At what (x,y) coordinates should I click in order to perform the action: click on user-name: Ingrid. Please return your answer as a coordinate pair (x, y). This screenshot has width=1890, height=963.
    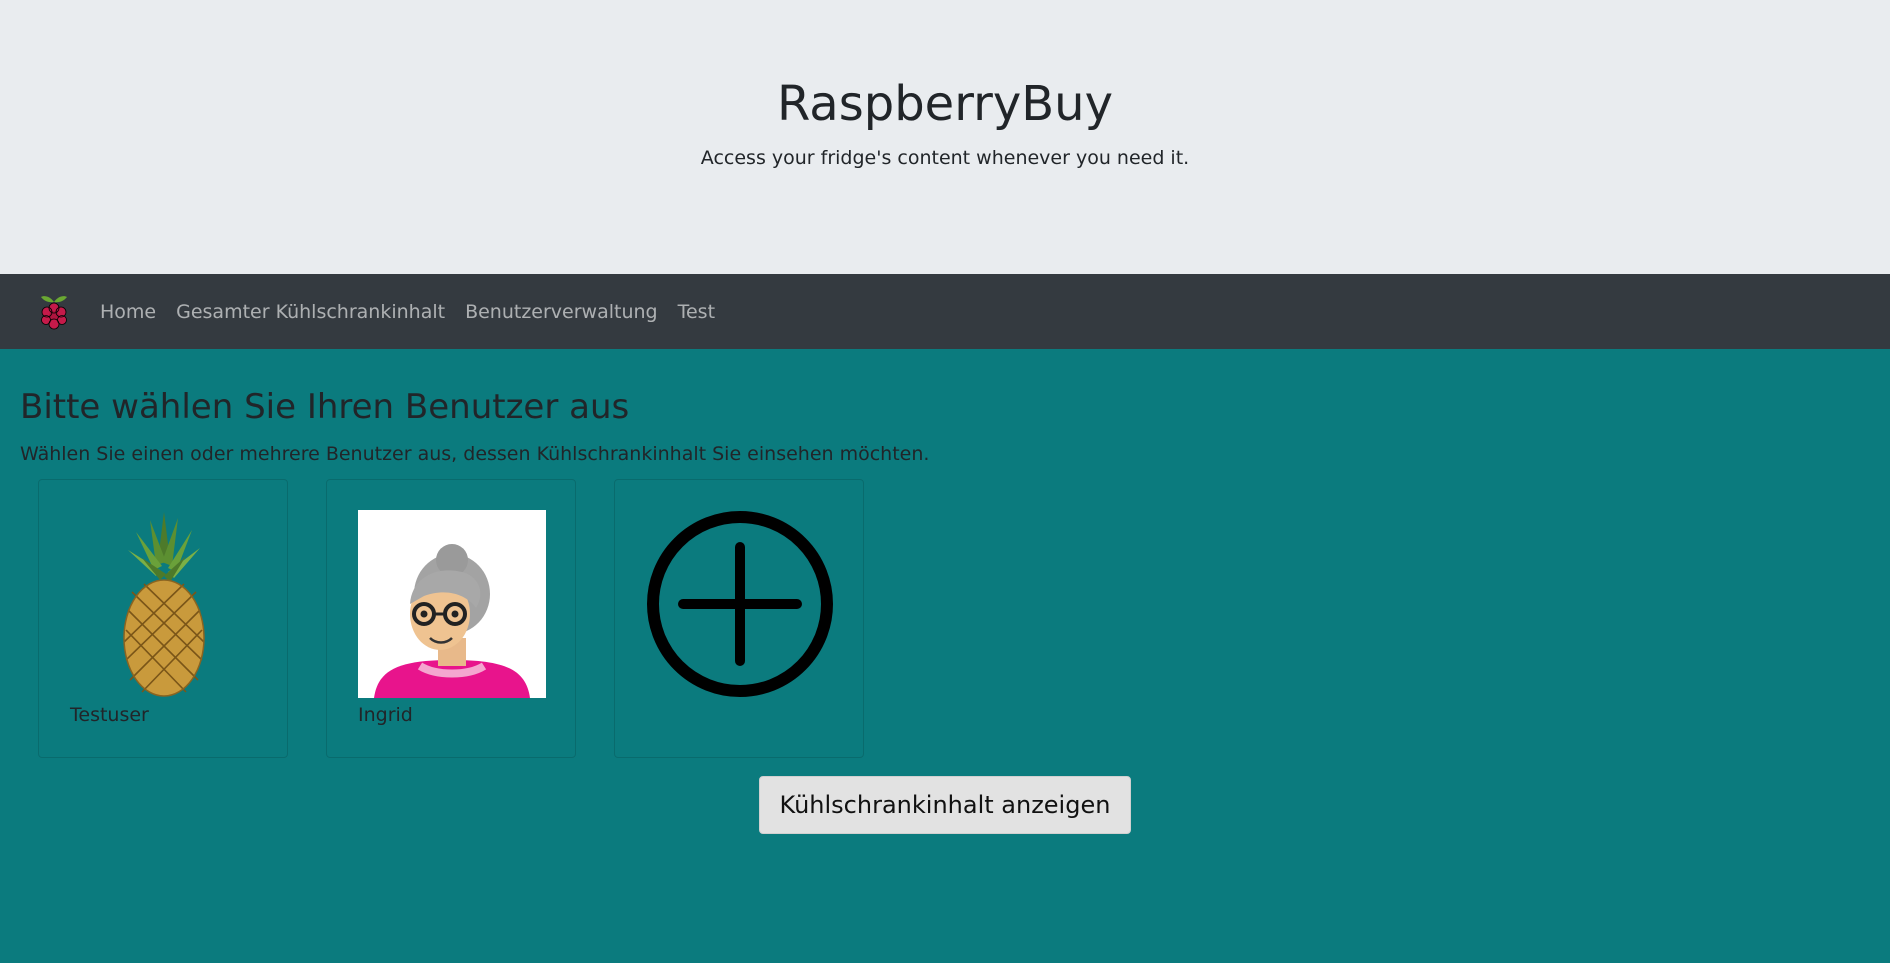
    Looking at the image, I should click on (385, 715).